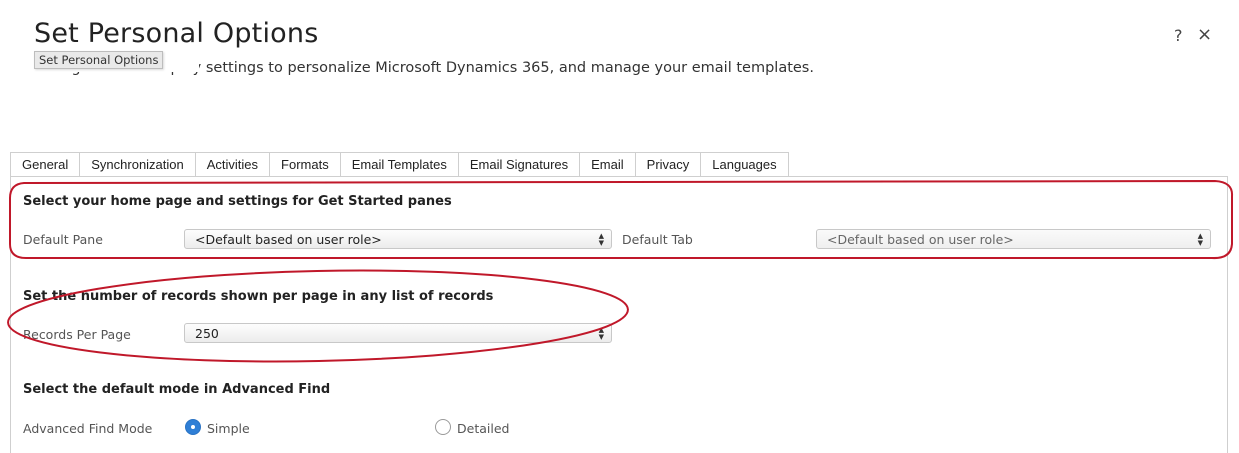 Image resolution: width=1239 pixels, height=453 pixels. Describe the element at coordinates (137, 164) in the screenshot. I see `tab-synchronization: Synchronization` at that location.